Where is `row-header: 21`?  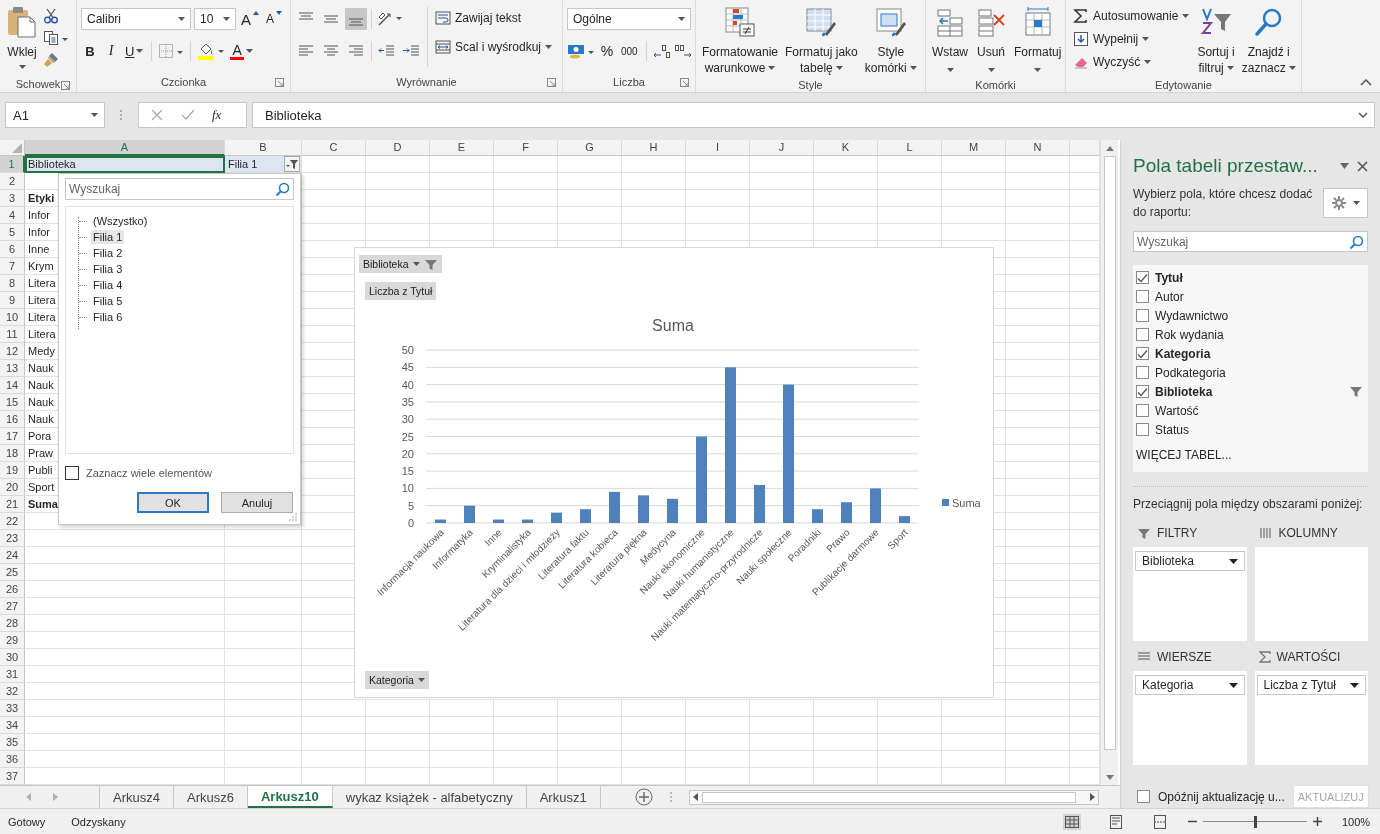
row-header: 21 is located at coordinates (12, 504).